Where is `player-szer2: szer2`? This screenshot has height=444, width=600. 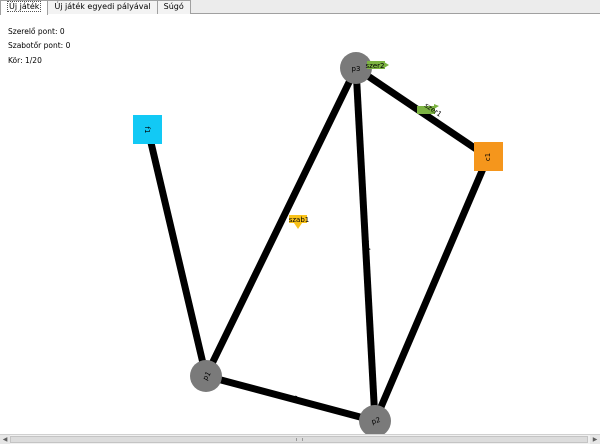
player-szer2: szer2 is located at coordinates (377, 65).